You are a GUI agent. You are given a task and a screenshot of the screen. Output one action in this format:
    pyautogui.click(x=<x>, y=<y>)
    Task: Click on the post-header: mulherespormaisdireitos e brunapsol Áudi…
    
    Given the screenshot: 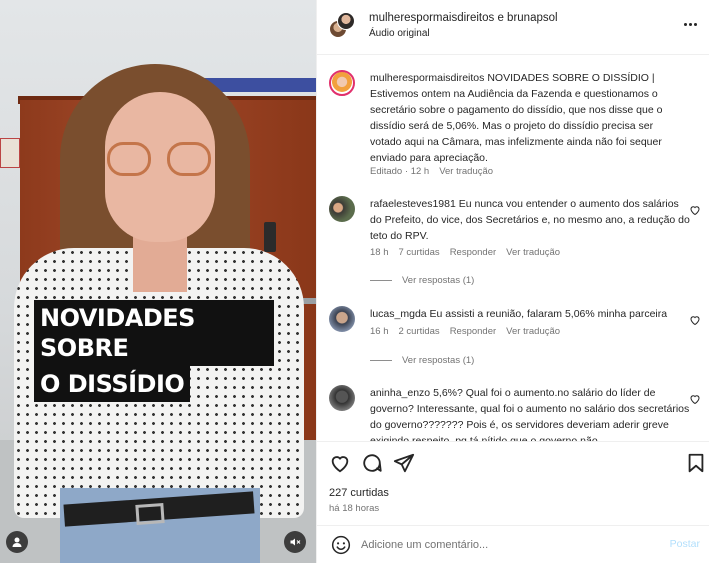 What is the action you would take?
    pyautogui.click(x=513, y=27)
    